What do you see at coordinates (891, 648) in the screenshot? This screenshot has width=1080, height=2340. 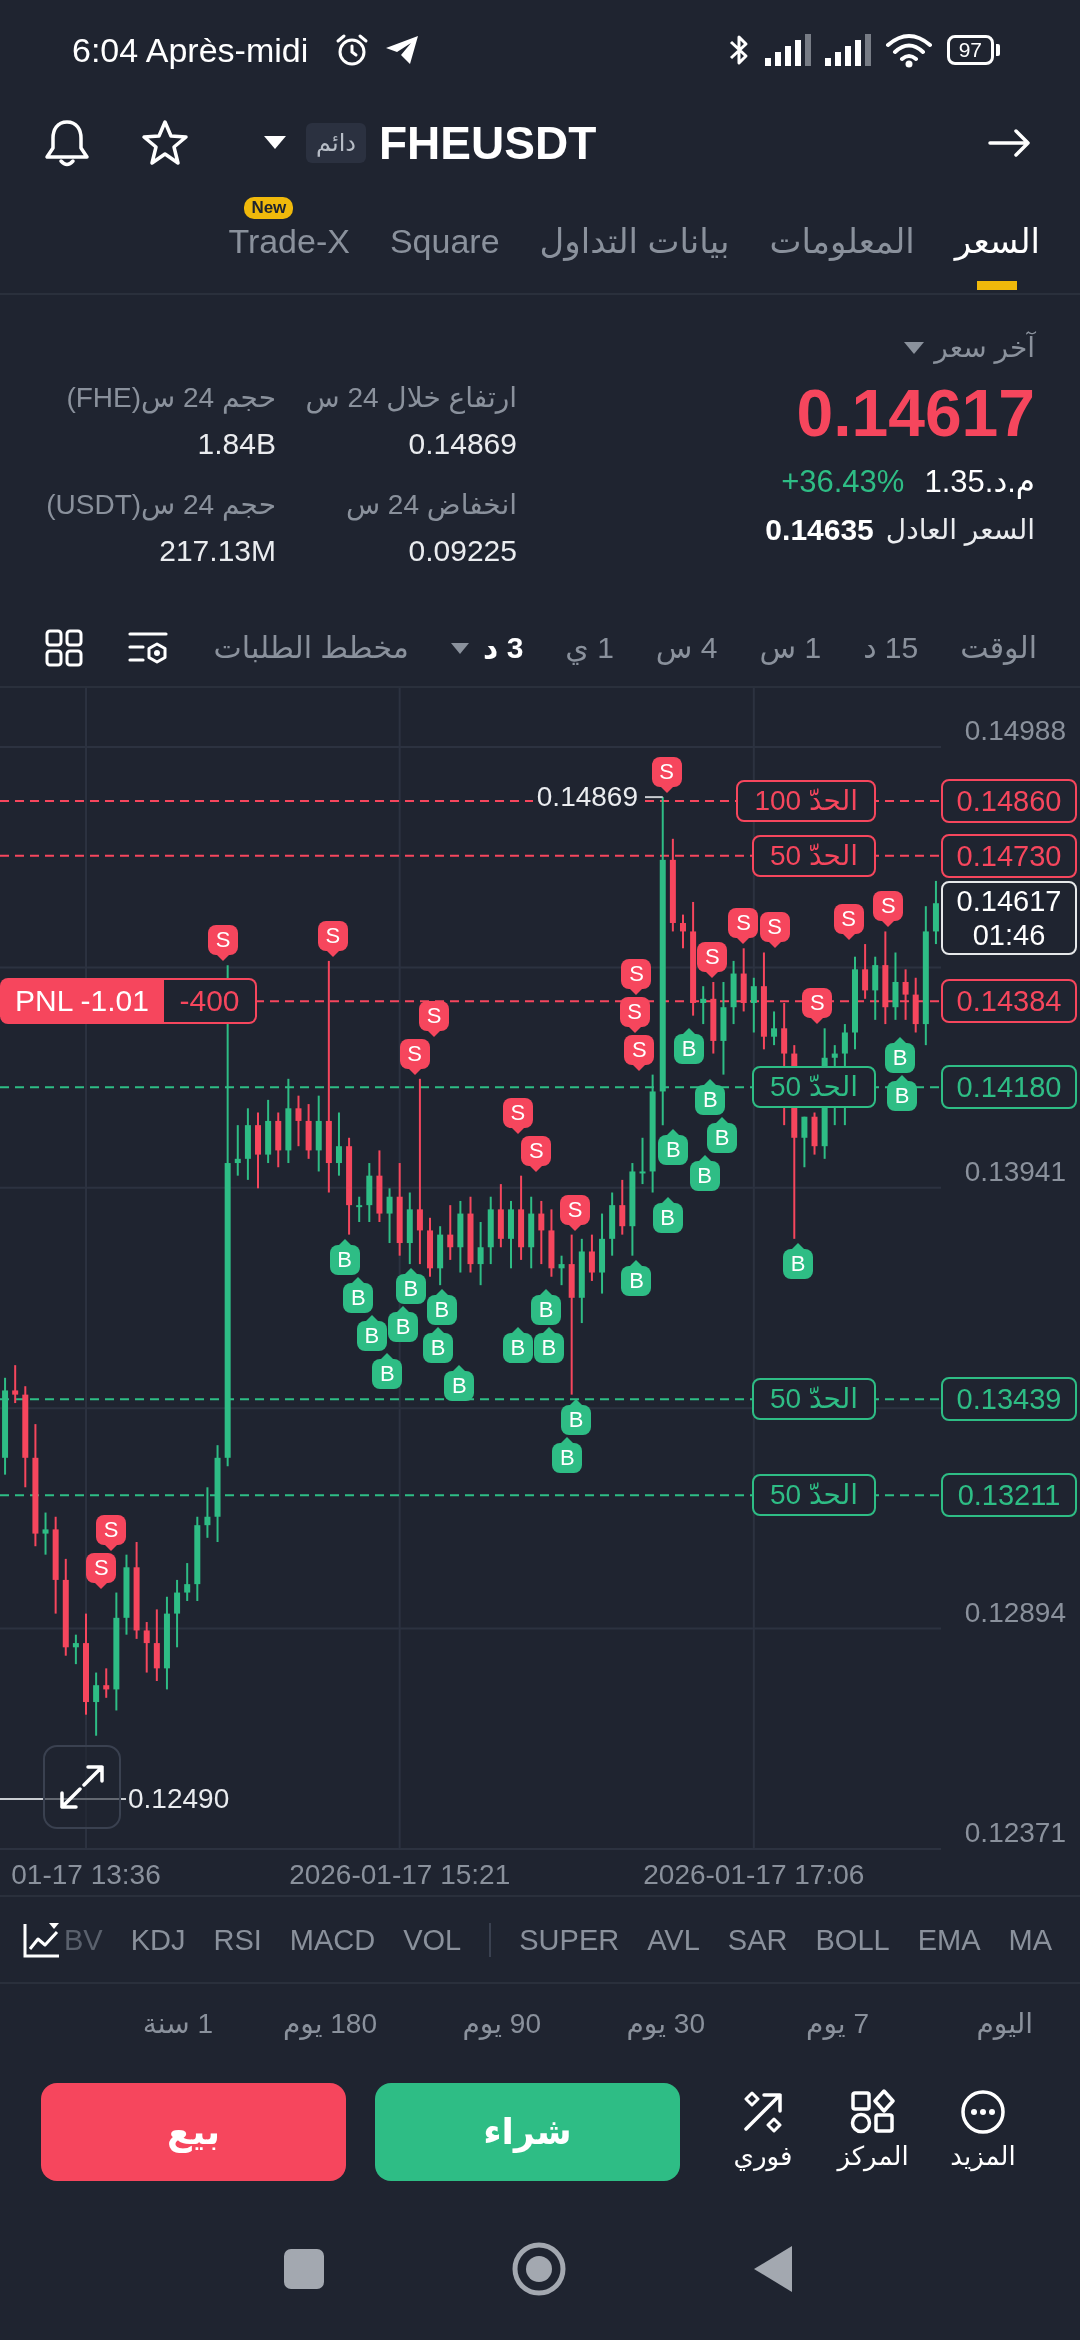 I see `interval-option: 15 د` at bounding box center [891, 648].